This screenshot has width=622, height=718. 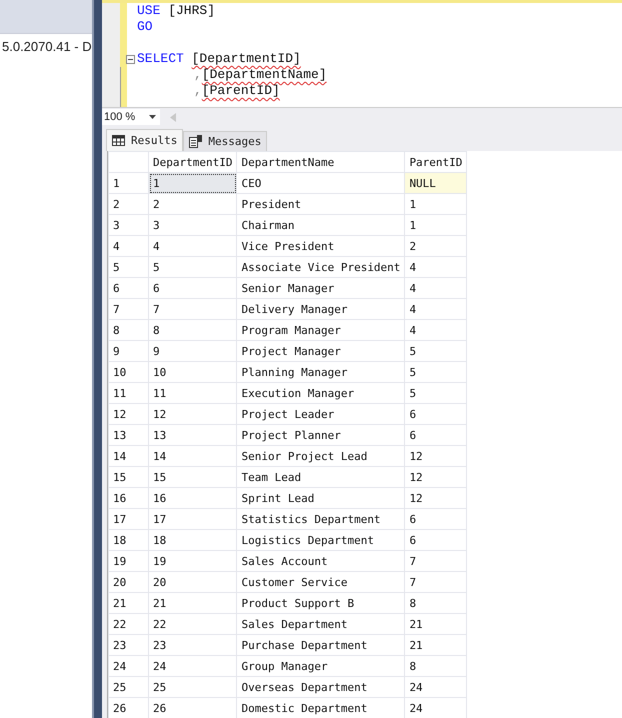 I want to click on row-number: 10, so click(x=128, y=372).